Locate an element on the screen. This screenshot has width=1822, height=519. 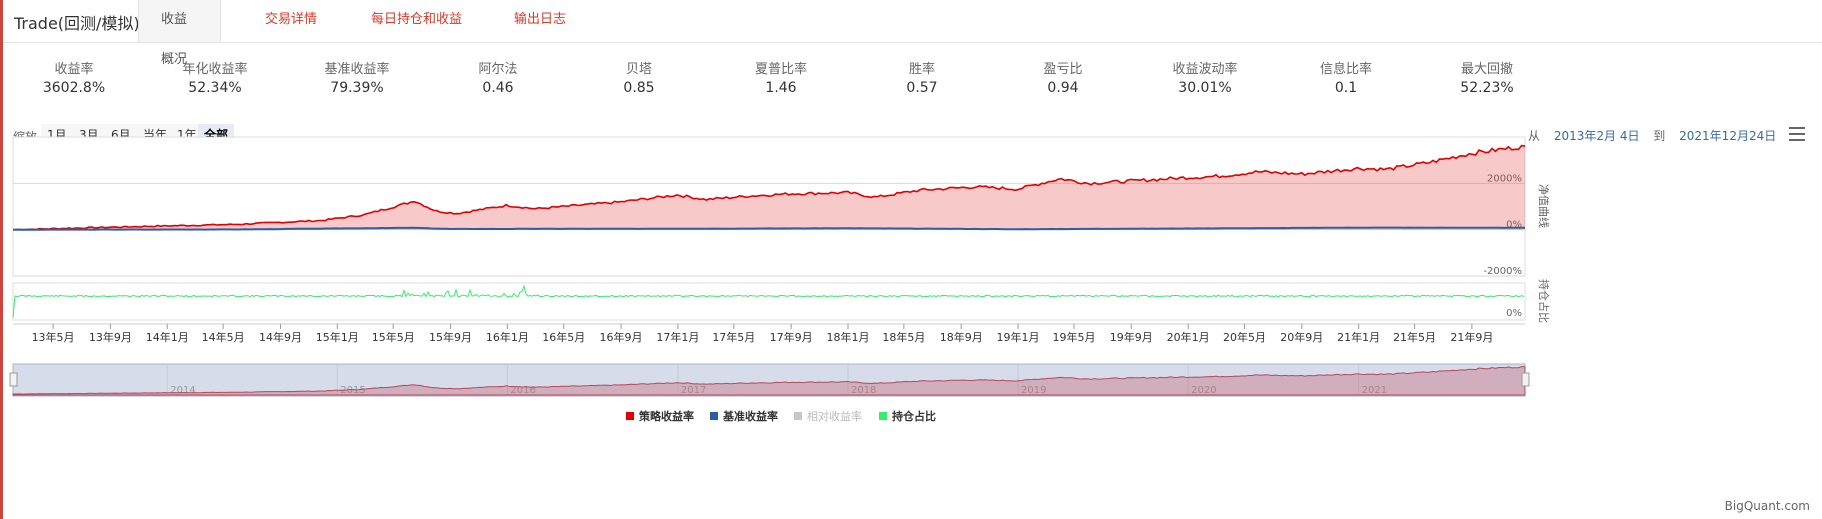
navigator-year-label: 2016 is located at coordinates (522, 390).